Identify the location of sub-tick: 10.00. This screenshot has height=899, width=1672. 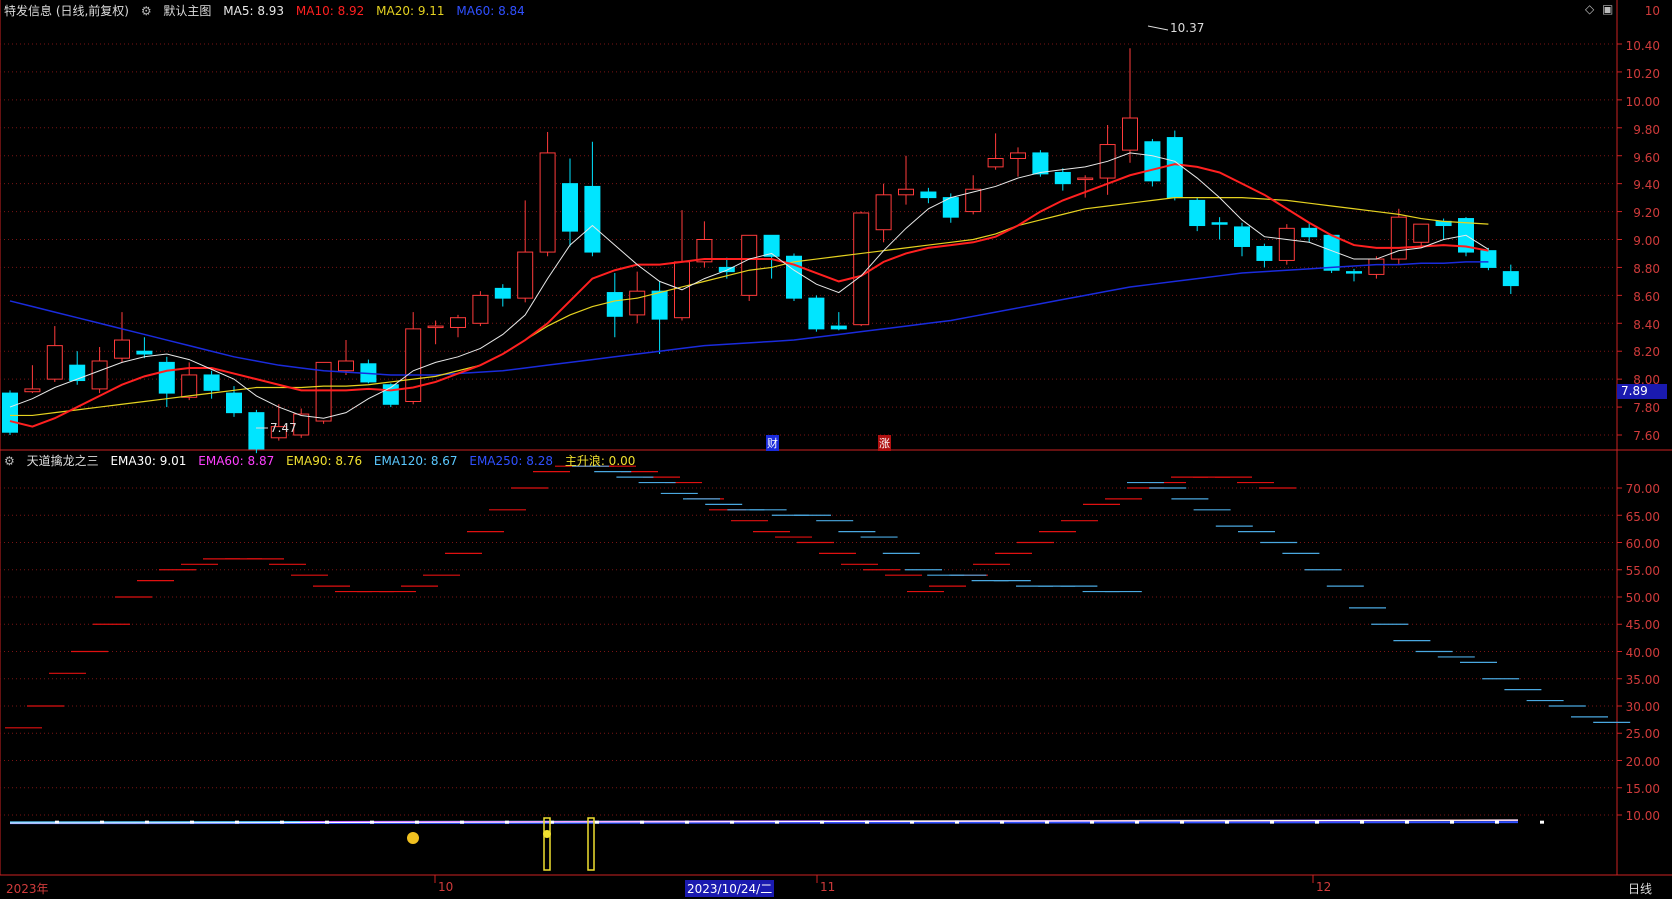
(1642, 816).